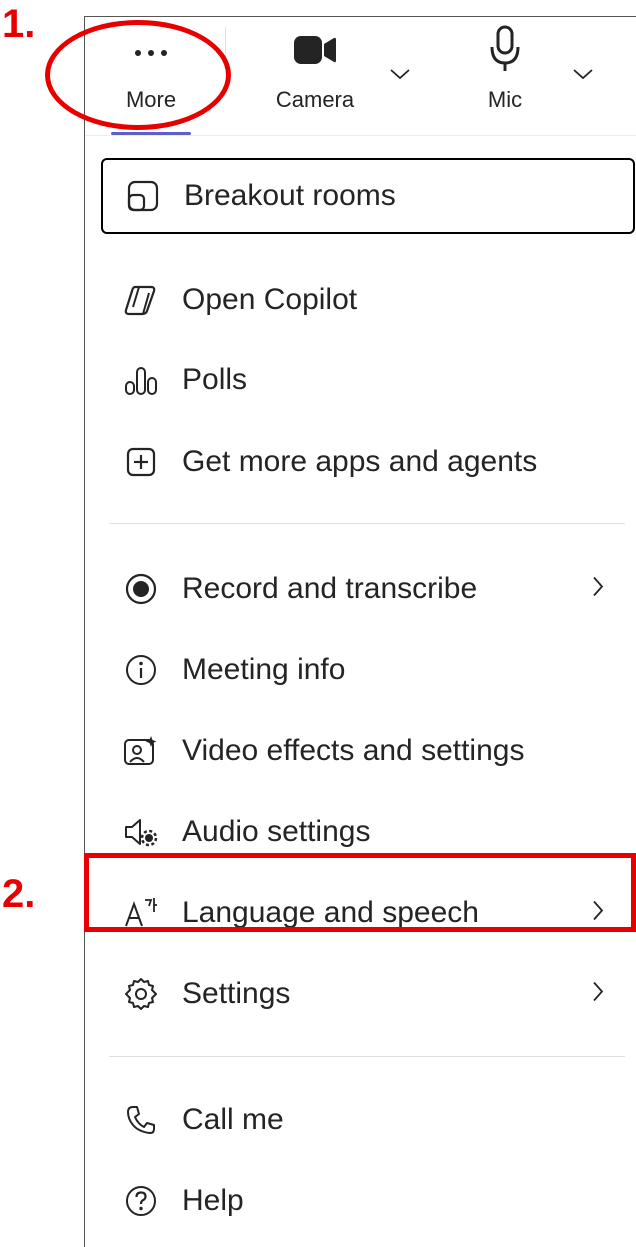 This screenshot has height=1247, width=636. I want to click on menu-item-label: Audio settings, so click(276, 831).